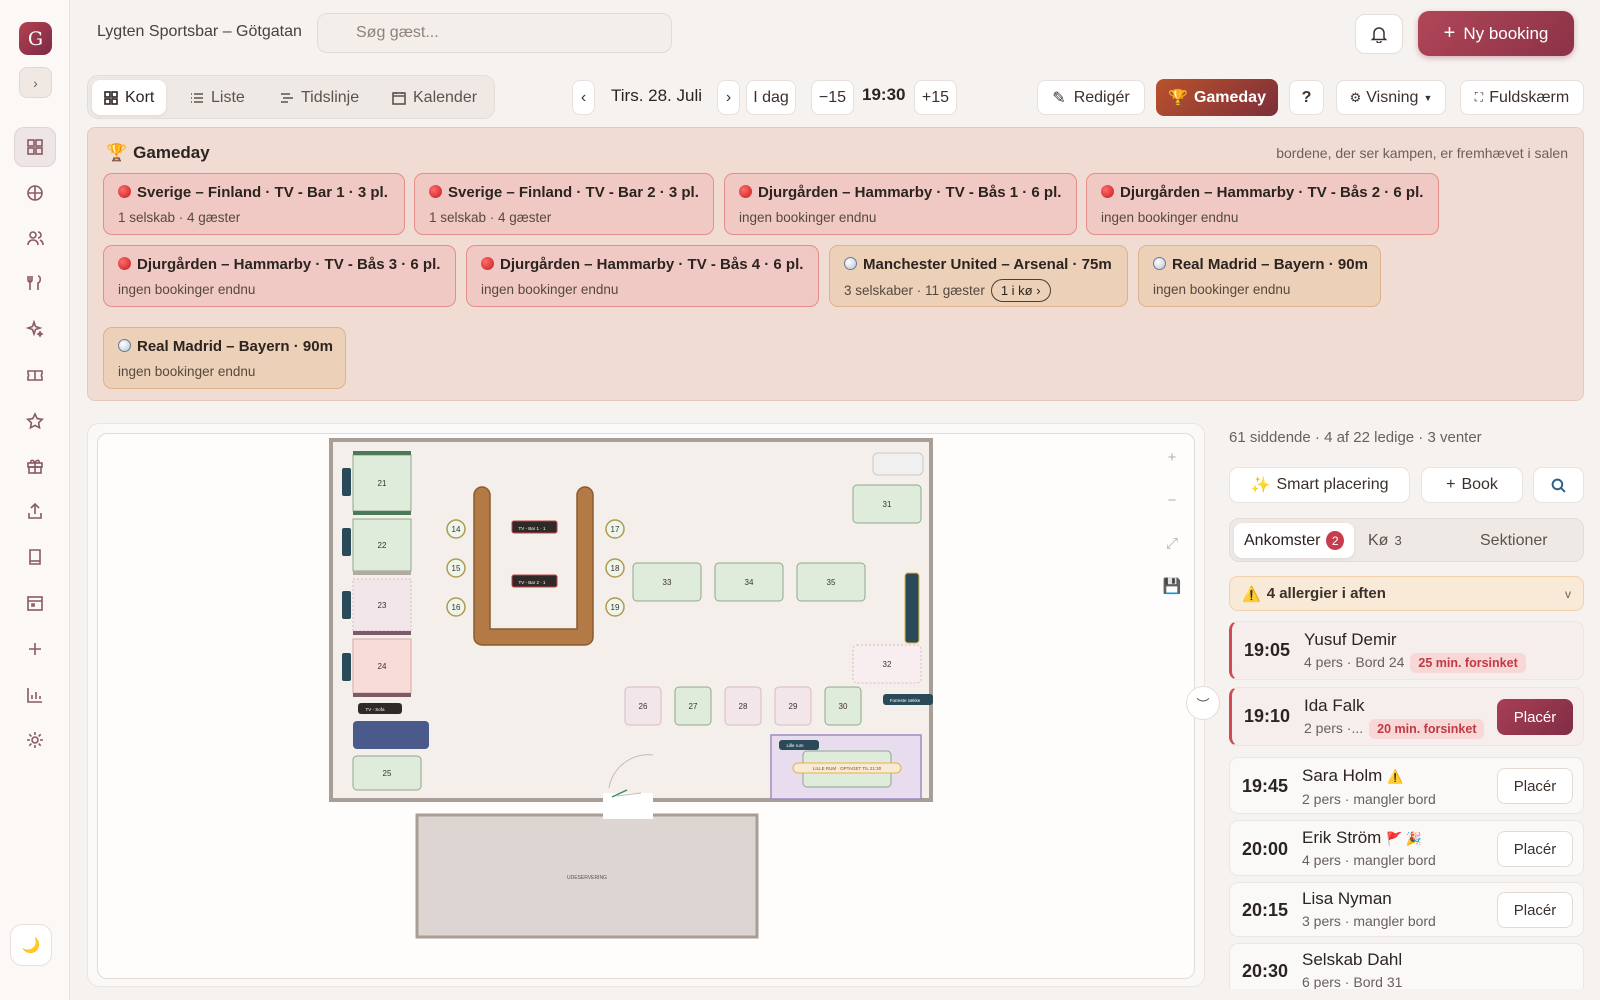 This screenshot has width=1600, height=1000. I want to click on search-guest-input, so click(494, 33).